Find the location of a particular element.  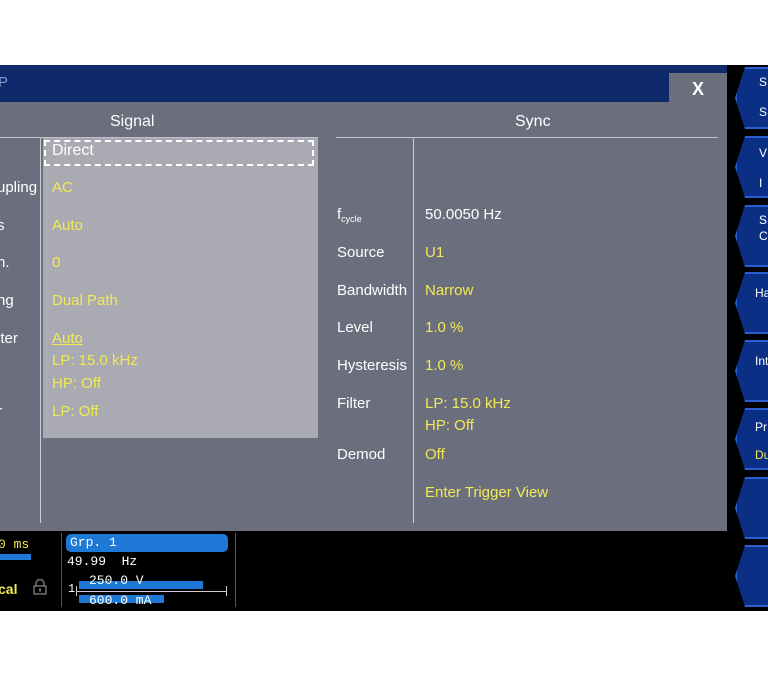

title-bar: P is located at coordinates (363, 83).